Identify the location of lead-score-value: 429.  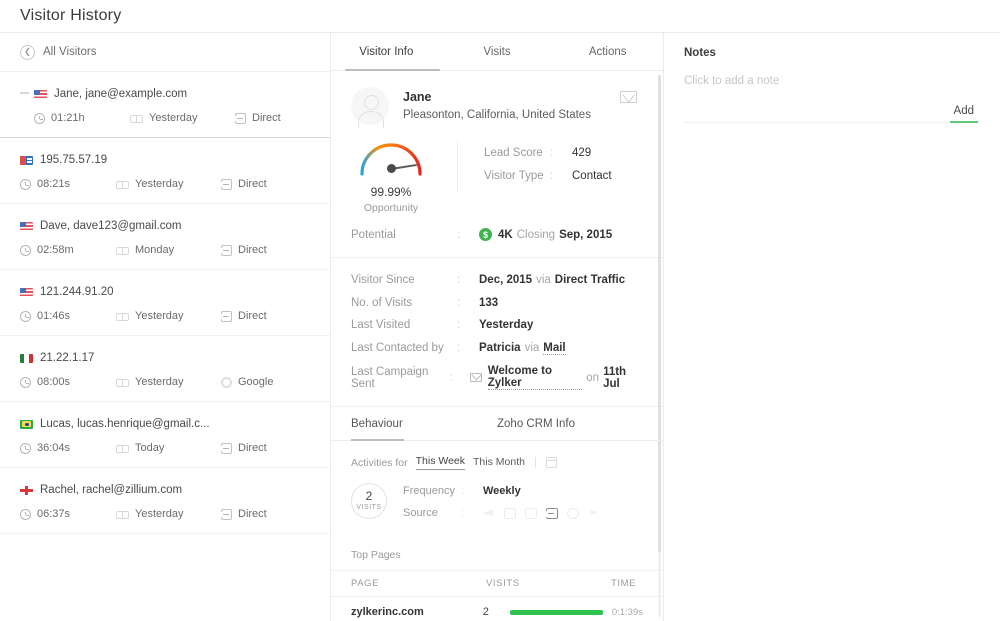
(582, 153).